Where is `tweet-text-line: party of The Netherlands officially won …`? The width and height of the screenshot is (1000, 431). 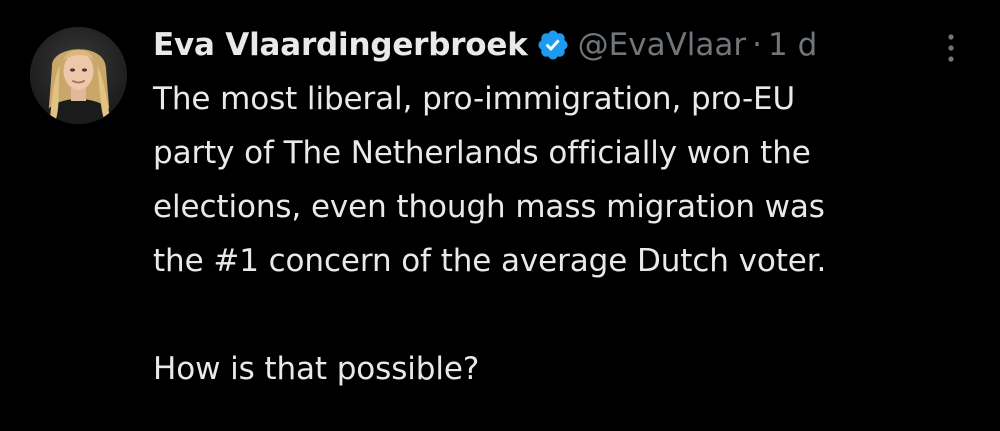
tweet-text-line: party of The Netherlands officially won … is located at coordinates (482, 153).